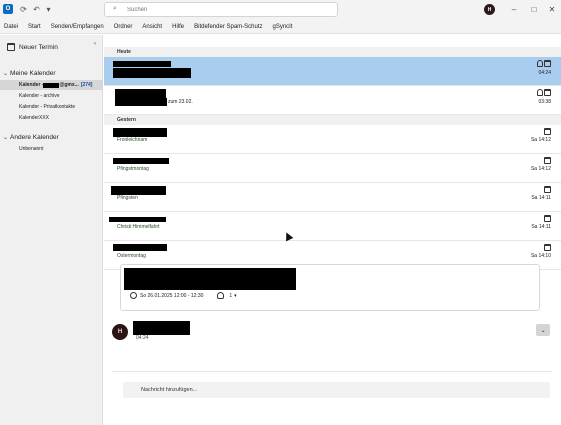 This screenshot has width=561, height=425. Describe the element at coordinates (178, 27) in the screenshot. I see `menu-hilfe: Hilfe` at that location.